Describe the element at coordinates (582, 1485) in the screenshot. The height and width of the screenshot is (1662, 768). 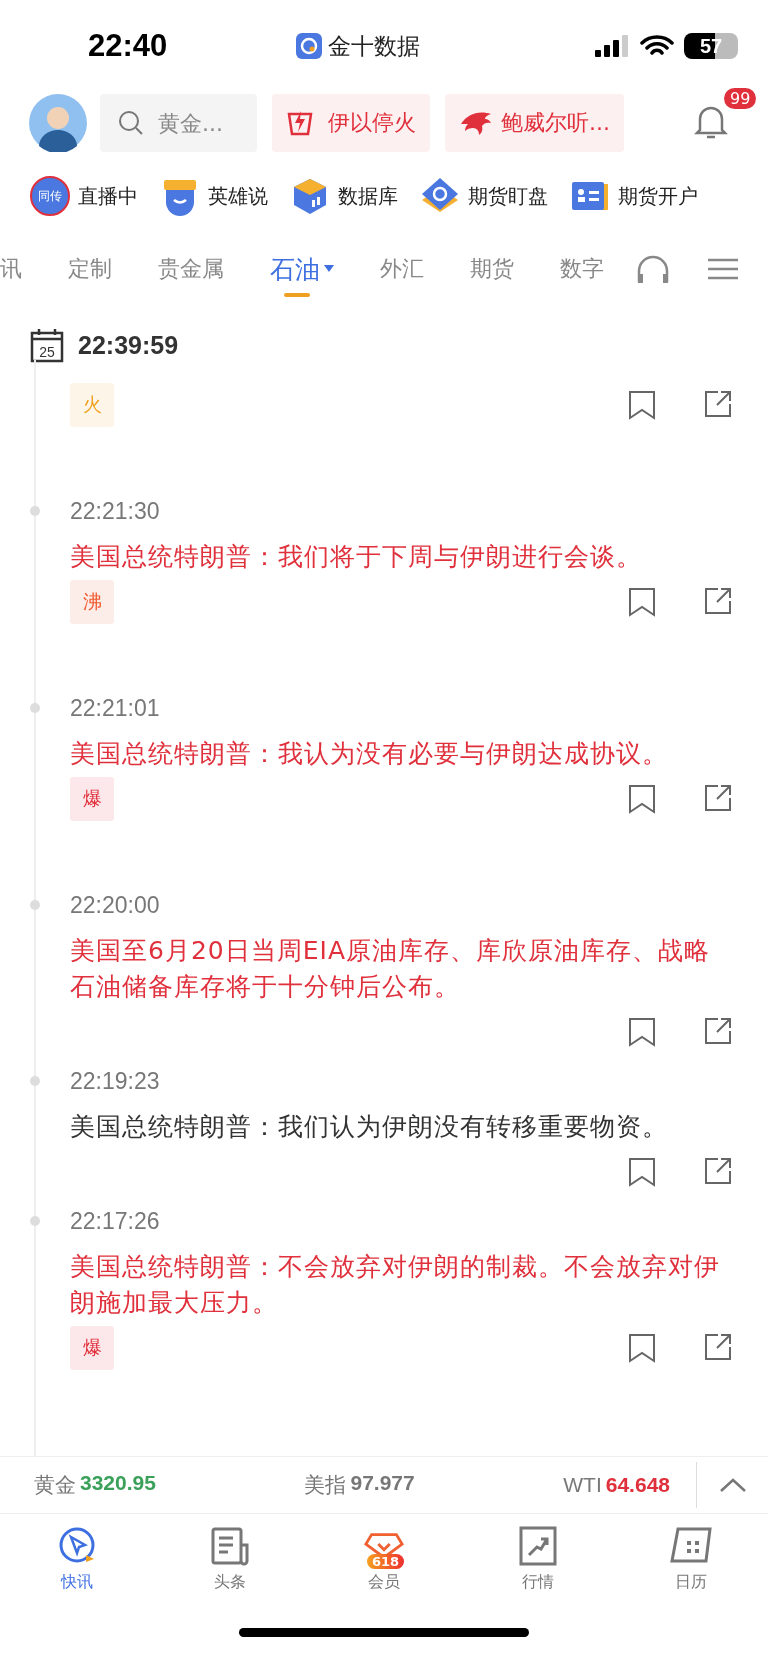
I see `ticker-name: WTI` at that location.